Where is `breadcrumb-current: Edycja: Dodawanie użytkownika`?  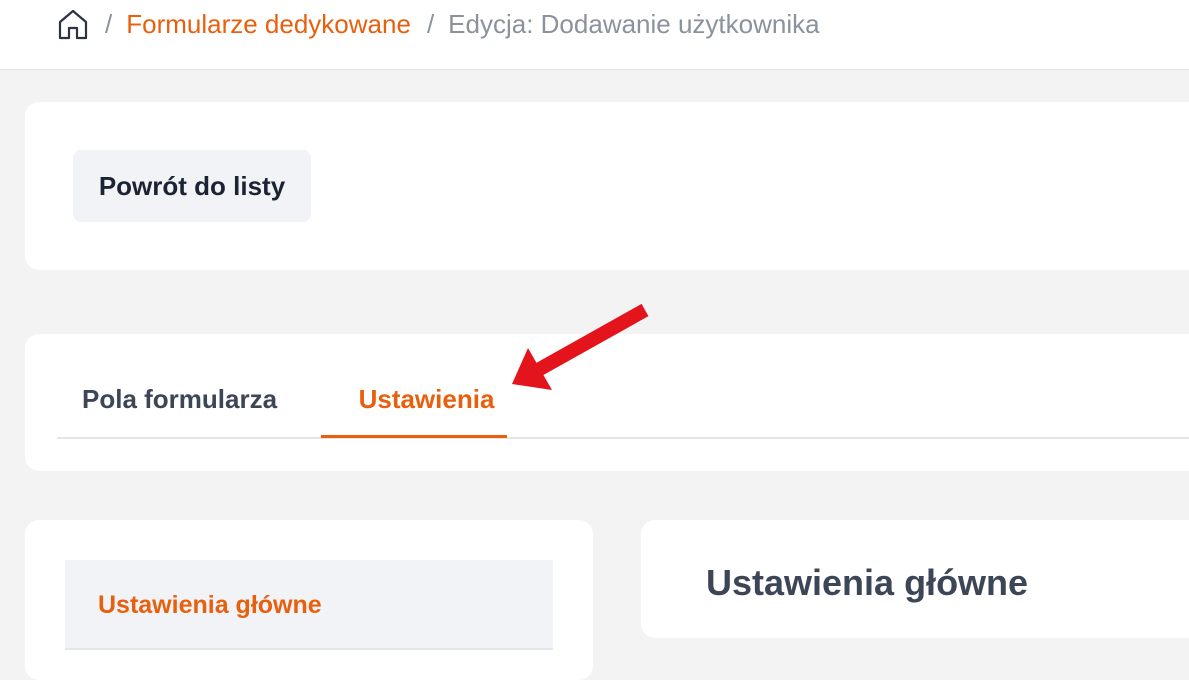 breadcrumb-current: Edycja: Dodawanie użytkownika is located at coordinates (634, 23).